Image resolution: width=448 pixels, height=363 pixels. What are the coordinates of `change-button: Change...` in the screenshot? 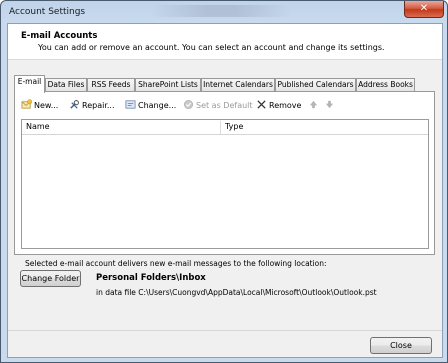 It's located at (150, 106).